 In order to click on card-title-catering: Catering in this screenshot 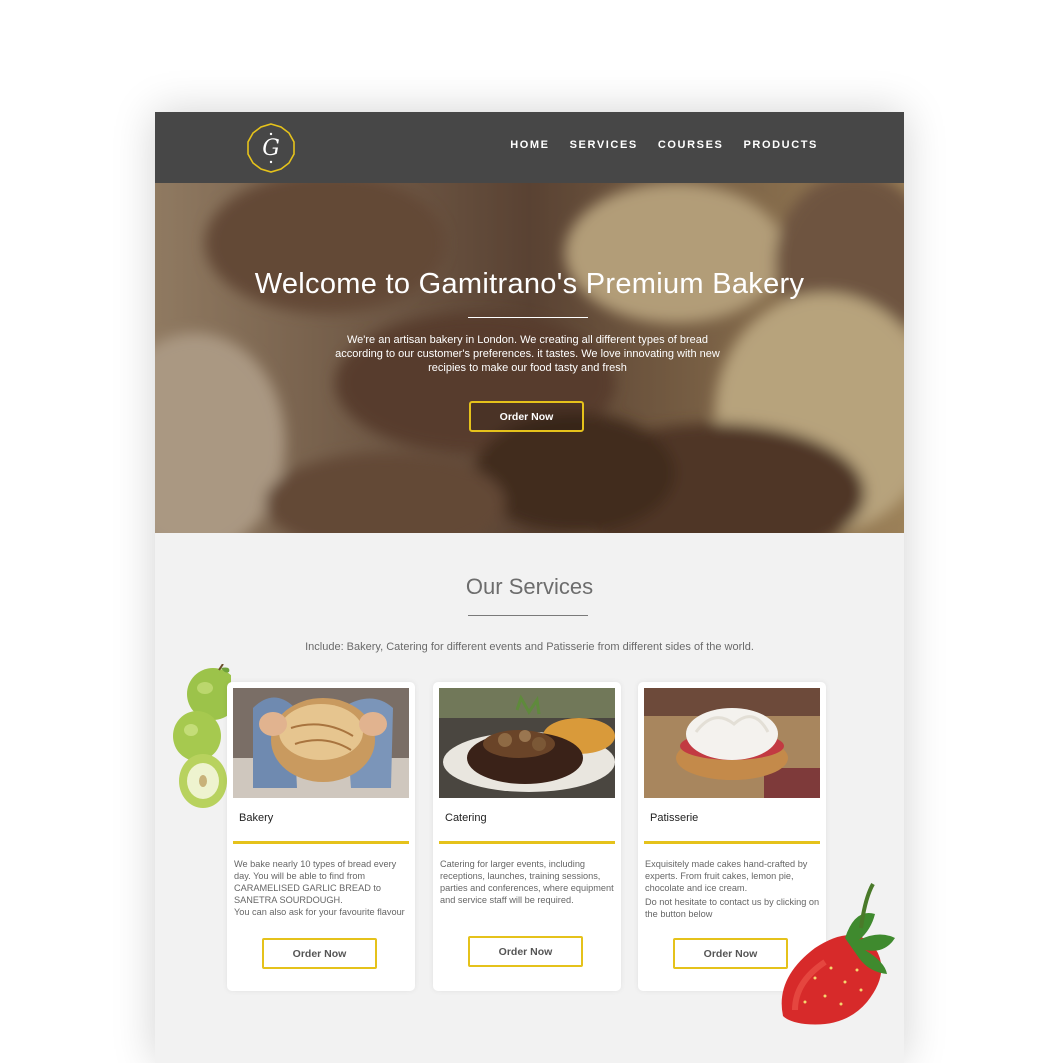, I will do `click(466, 818)`.